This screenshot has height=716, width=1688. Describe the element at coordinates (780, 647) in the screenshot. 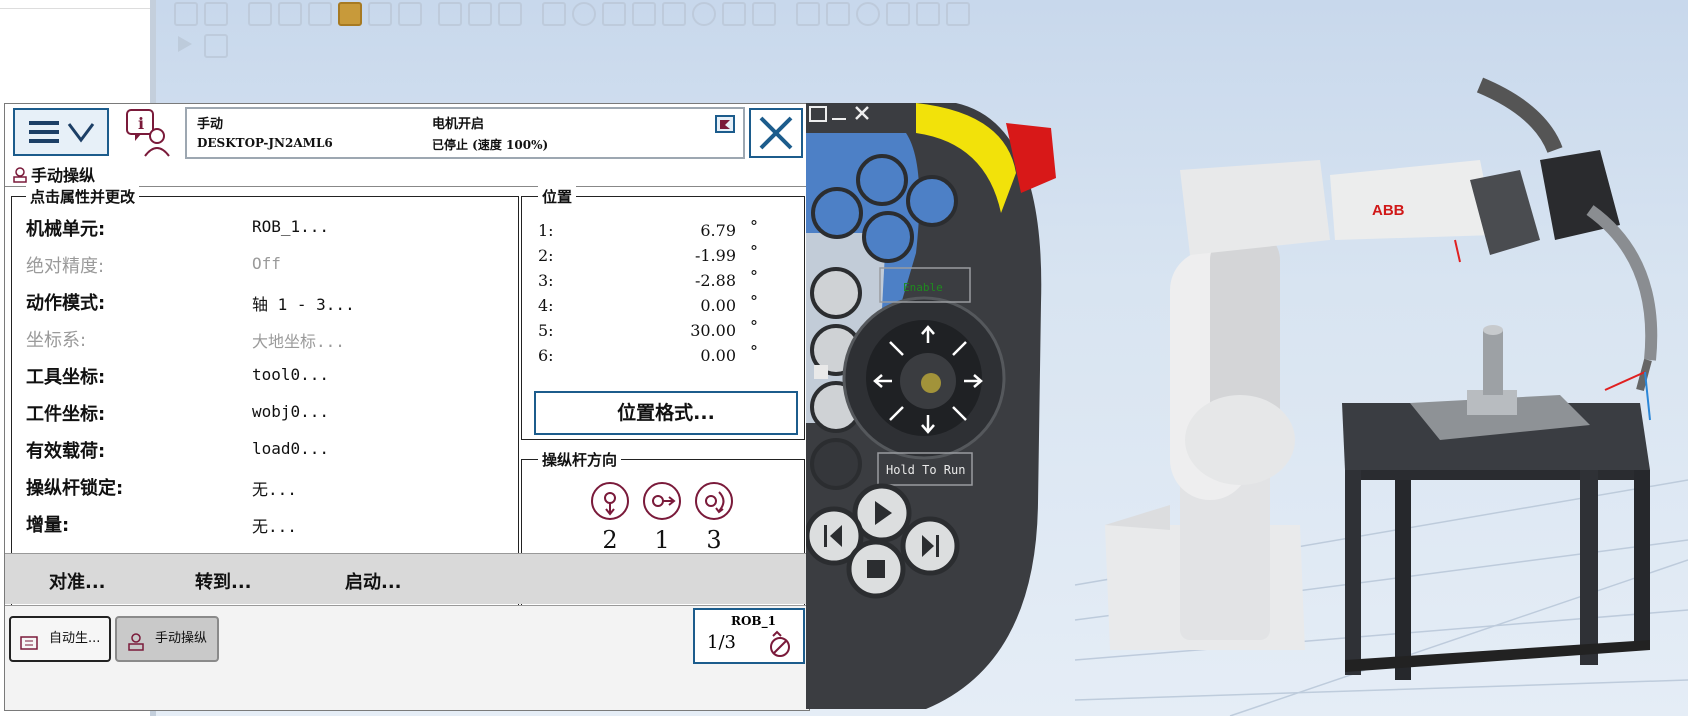

I see `increment-off-icon` at that location.